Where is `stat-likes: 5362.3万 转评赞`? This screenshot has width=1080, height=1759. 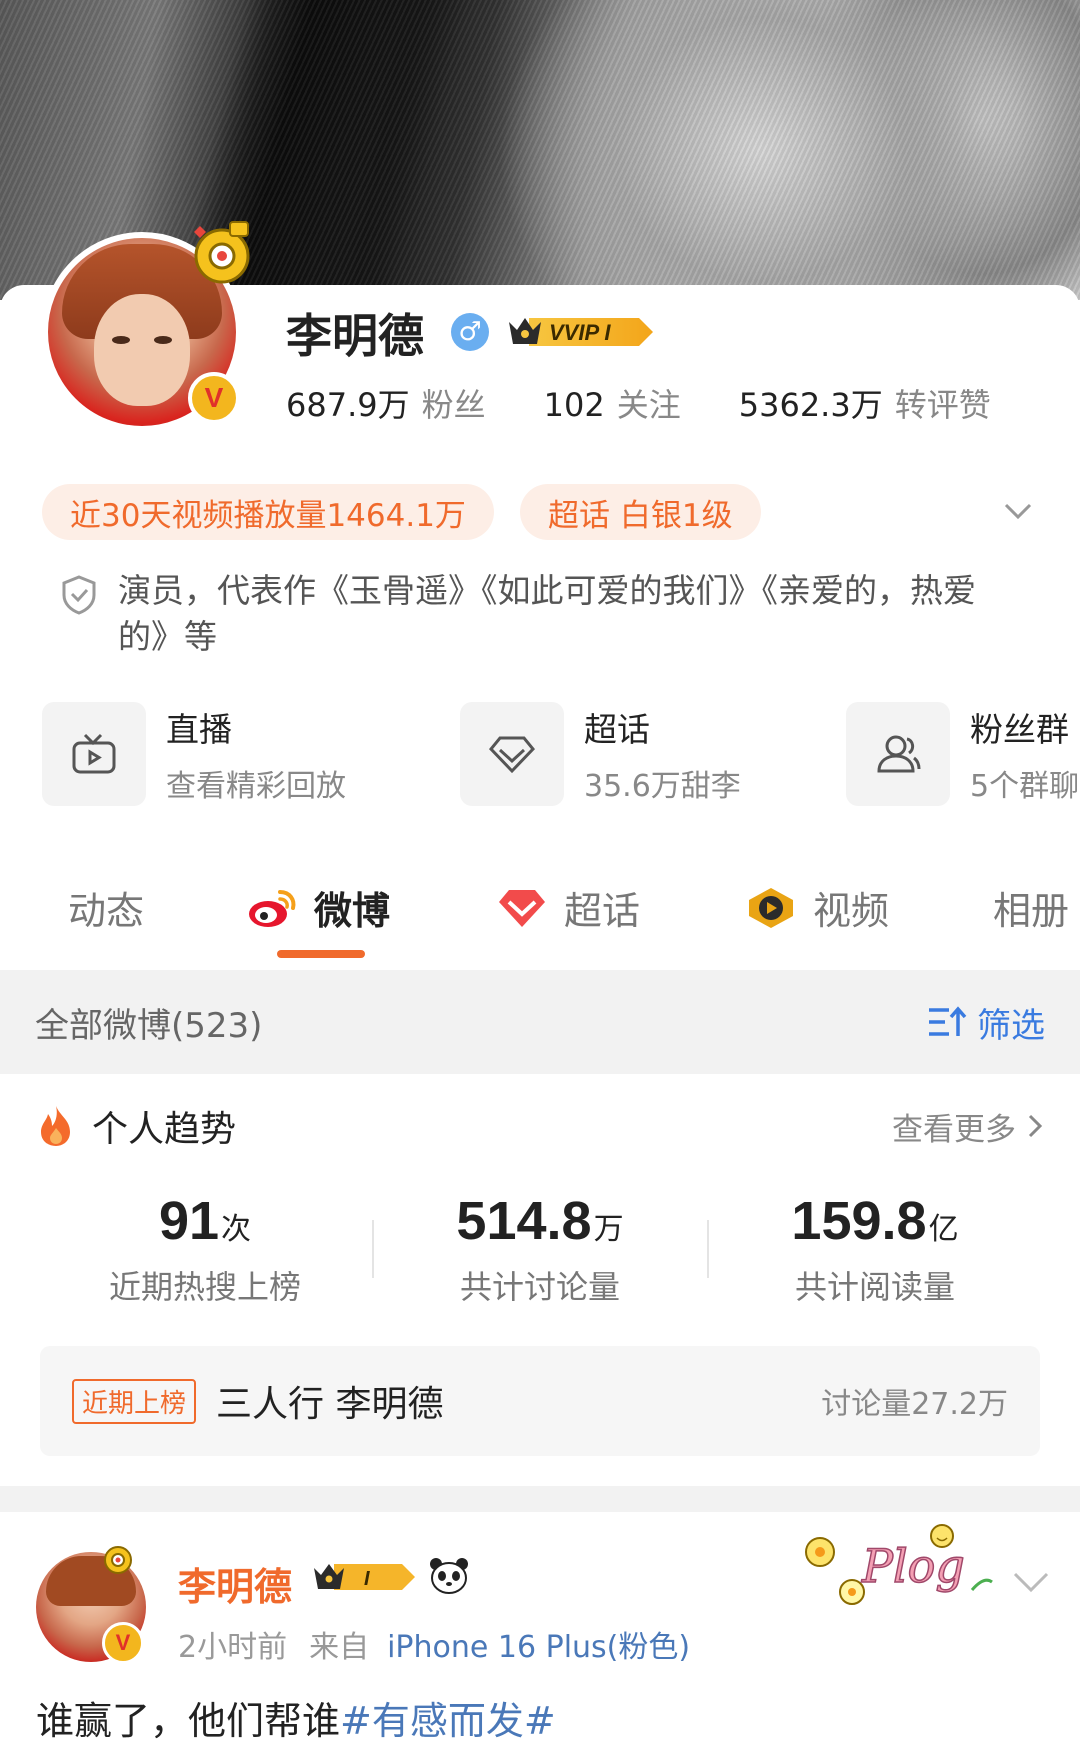
stat-likes: 5362.3万 转评赞 is located at coordinates (865, 403).